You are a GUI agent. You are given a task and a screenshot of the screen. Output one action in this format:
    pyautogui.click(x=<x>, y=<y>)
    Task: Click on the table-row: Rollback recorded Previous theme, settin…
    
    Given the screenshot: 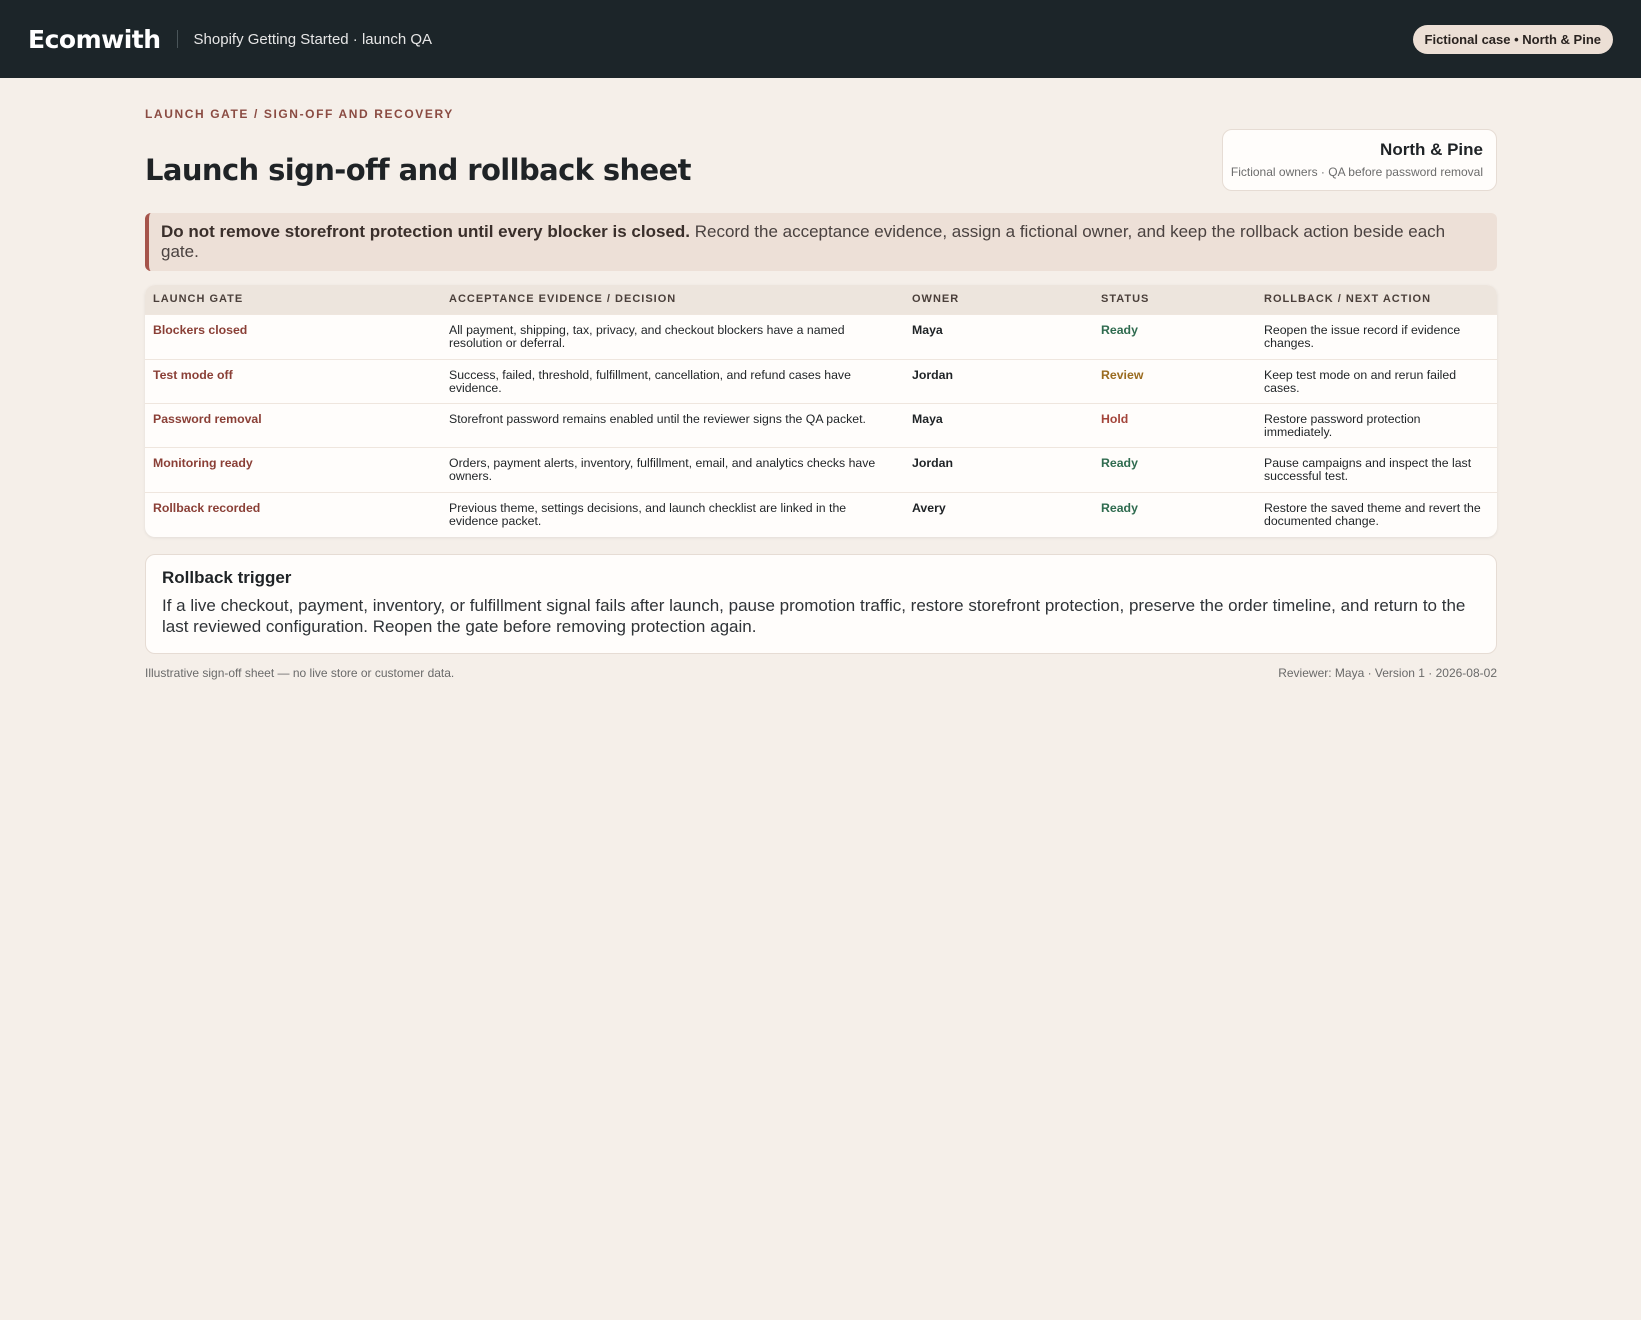 What is the action you would take?
    pyautogui.click(x=821, y=514)
    